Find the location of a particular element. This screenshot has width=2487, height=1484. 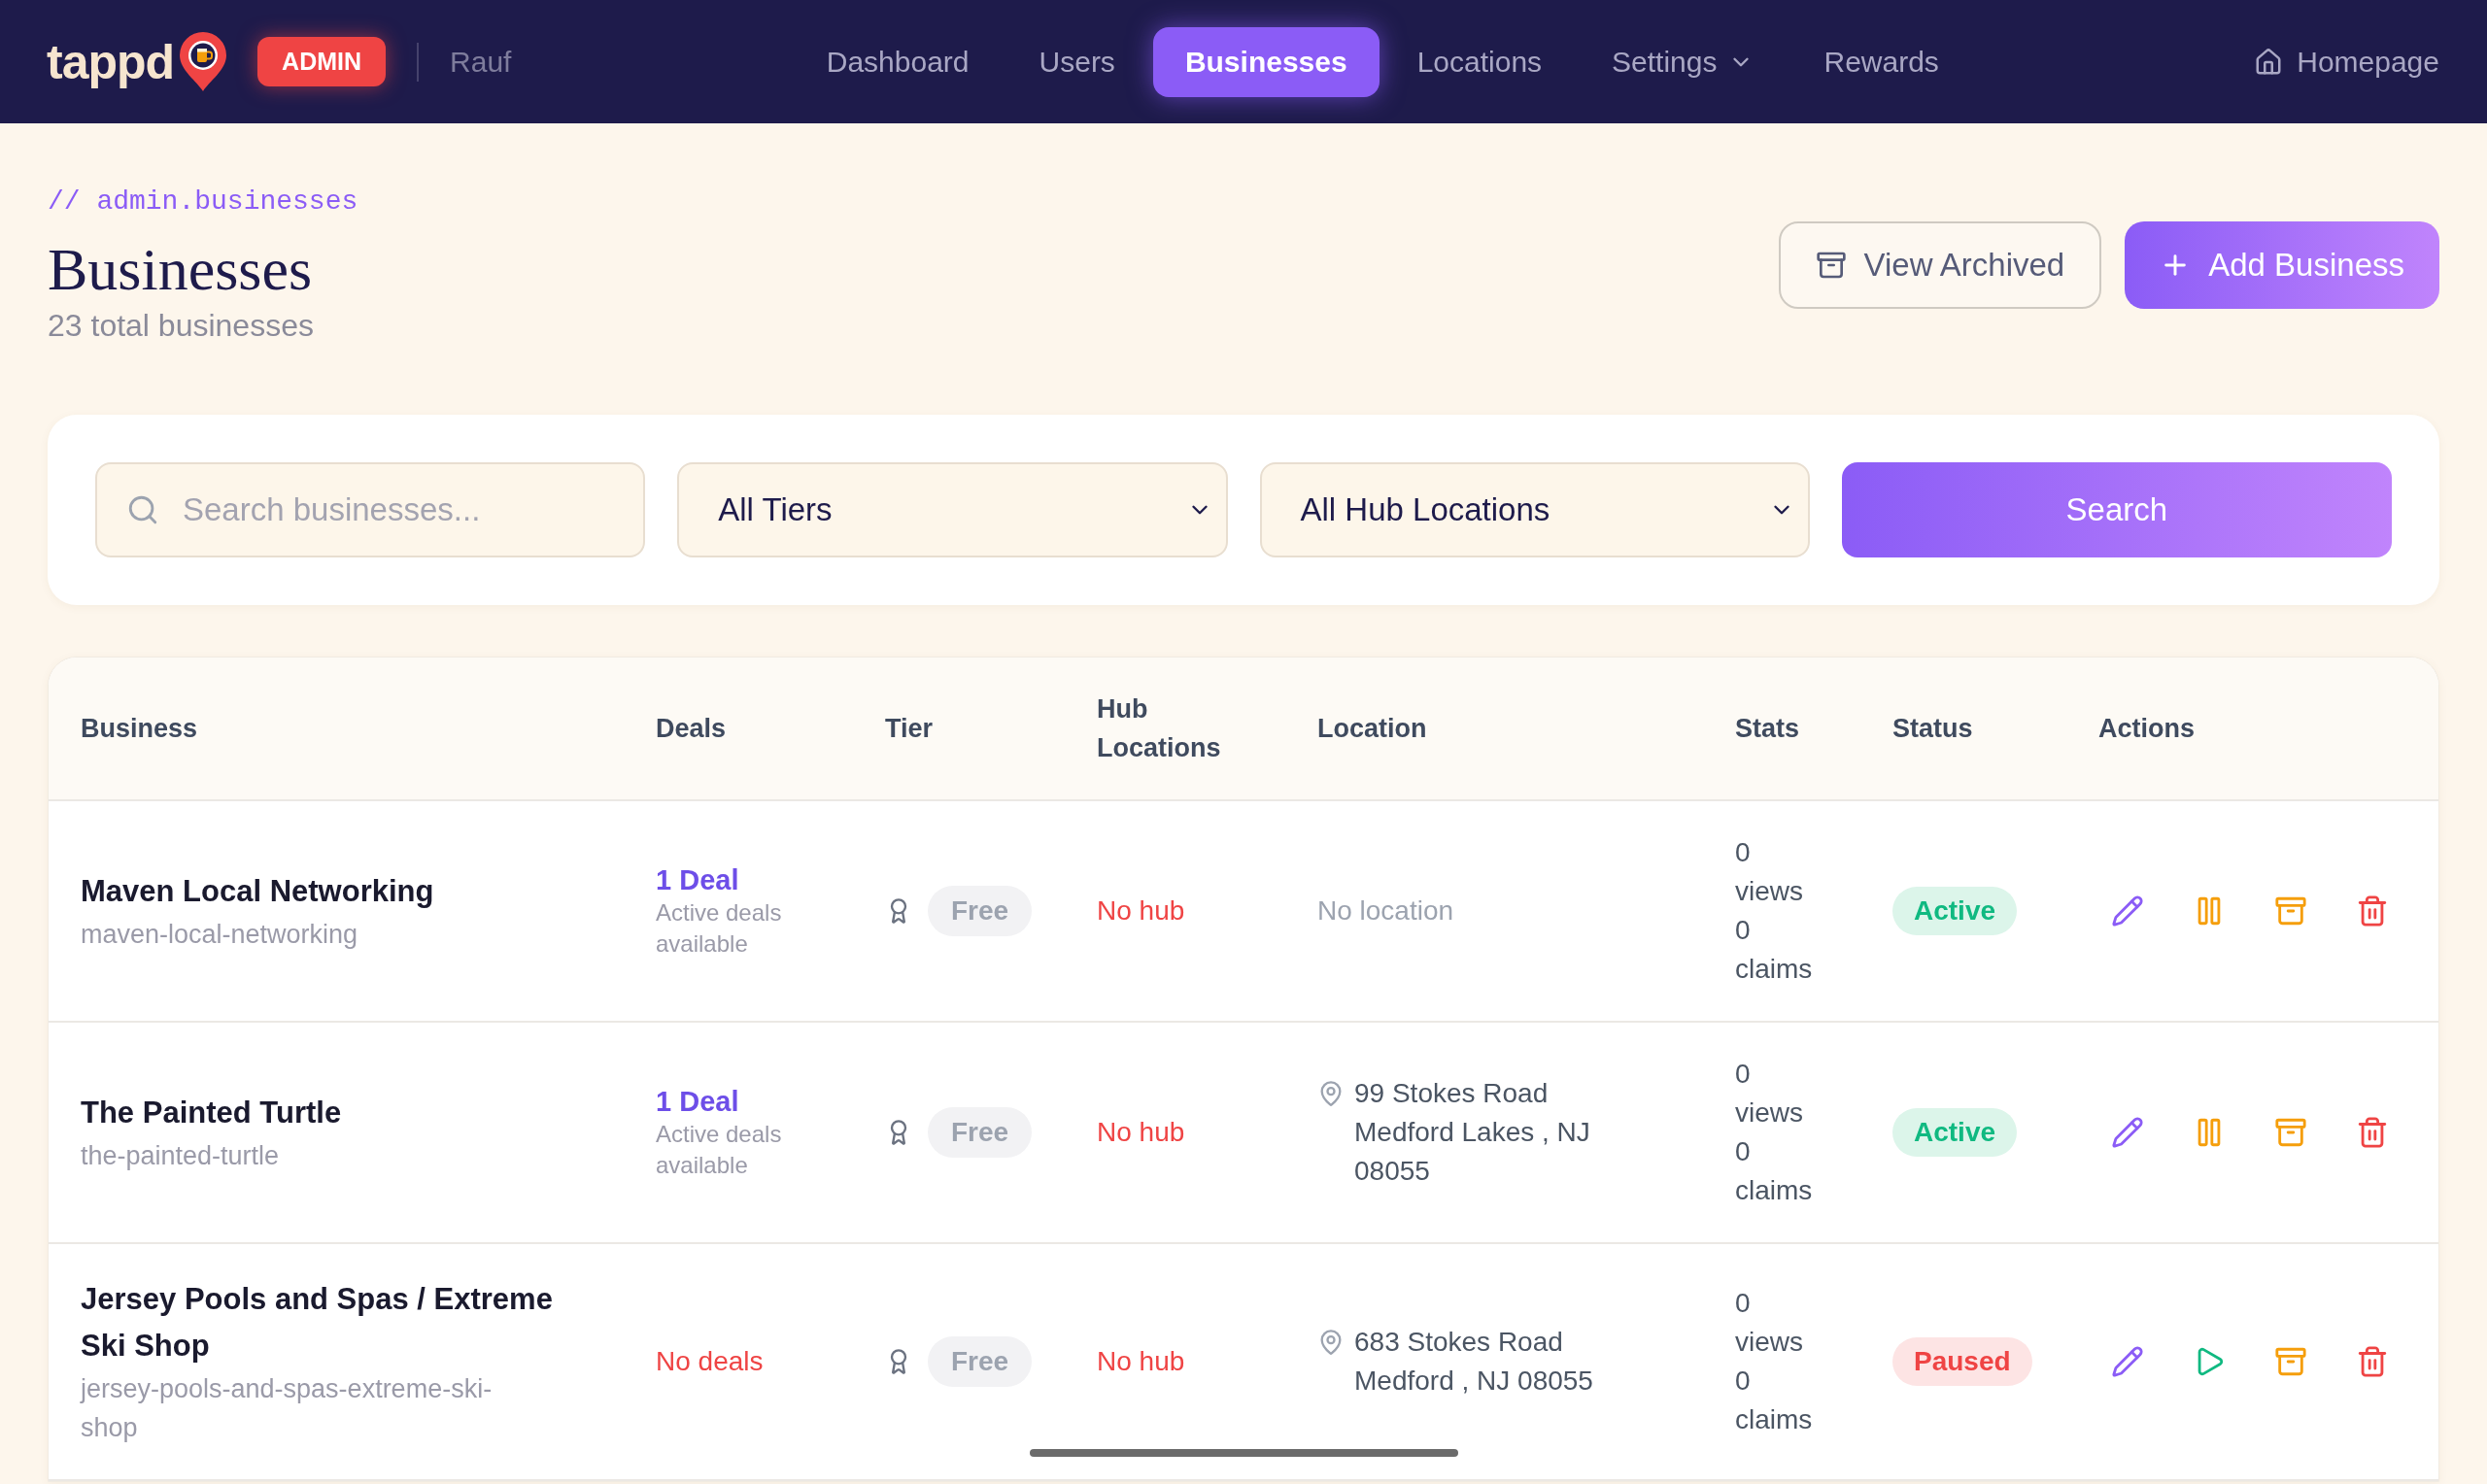

status-badge: Paused is located at coordinates (1962, 1361).